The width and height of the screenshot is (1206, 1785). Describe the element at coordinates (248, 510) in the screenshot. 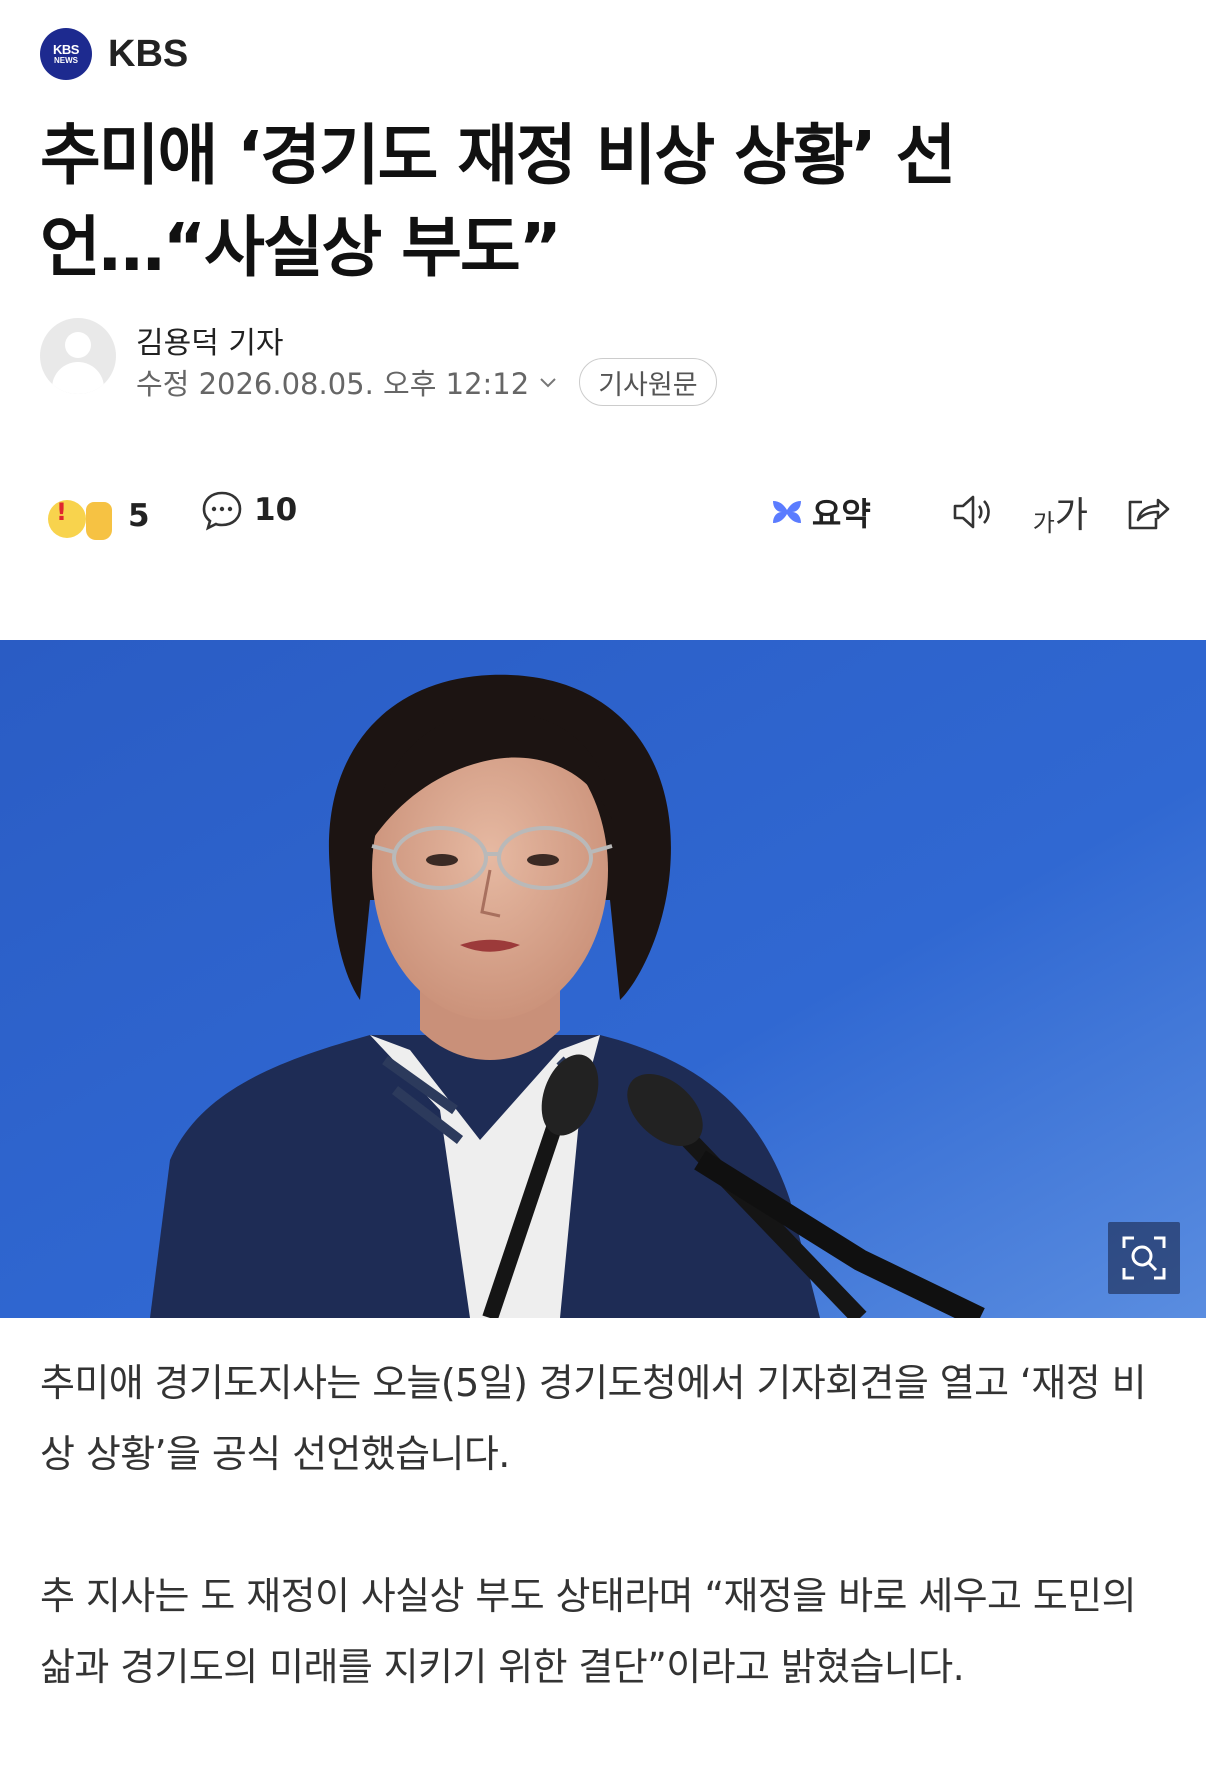

I see `comment-button: 10` at that location.